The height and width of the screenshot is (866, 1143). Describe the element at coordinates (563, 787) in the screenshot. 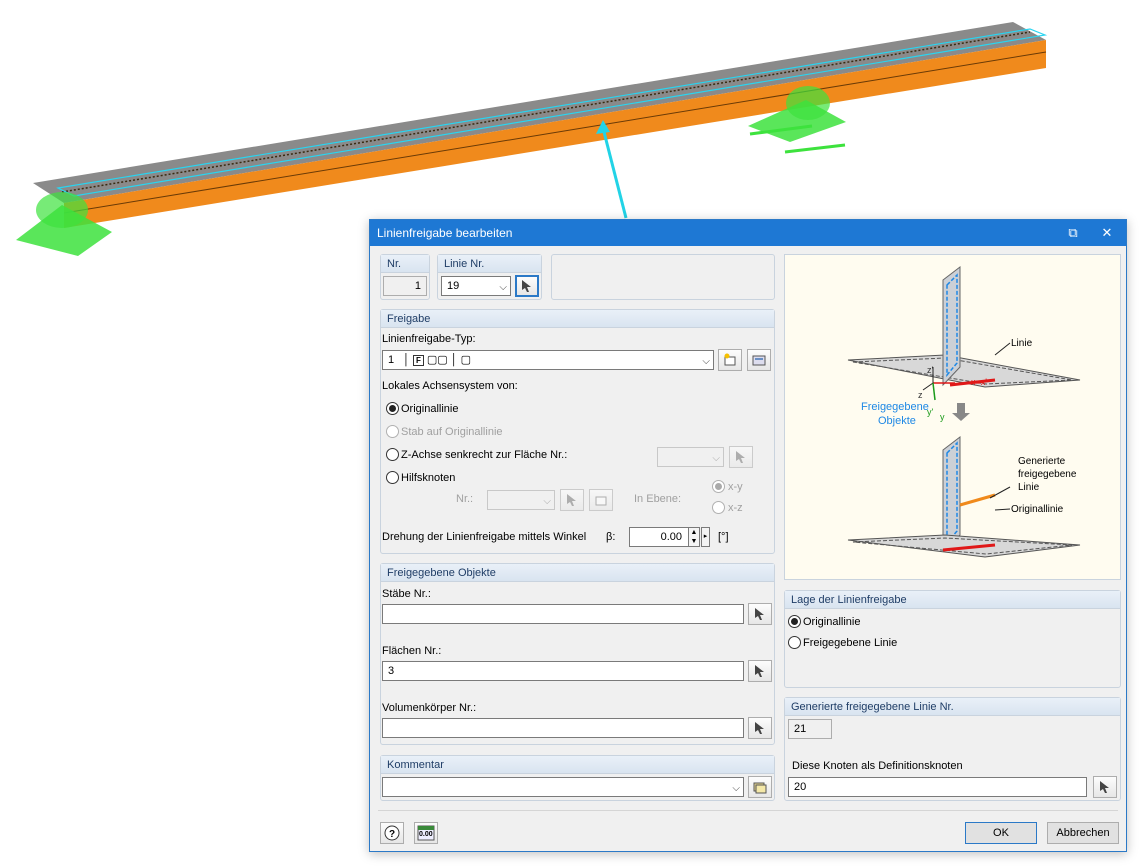

I see `kommentar-select: ⌵` at that location.